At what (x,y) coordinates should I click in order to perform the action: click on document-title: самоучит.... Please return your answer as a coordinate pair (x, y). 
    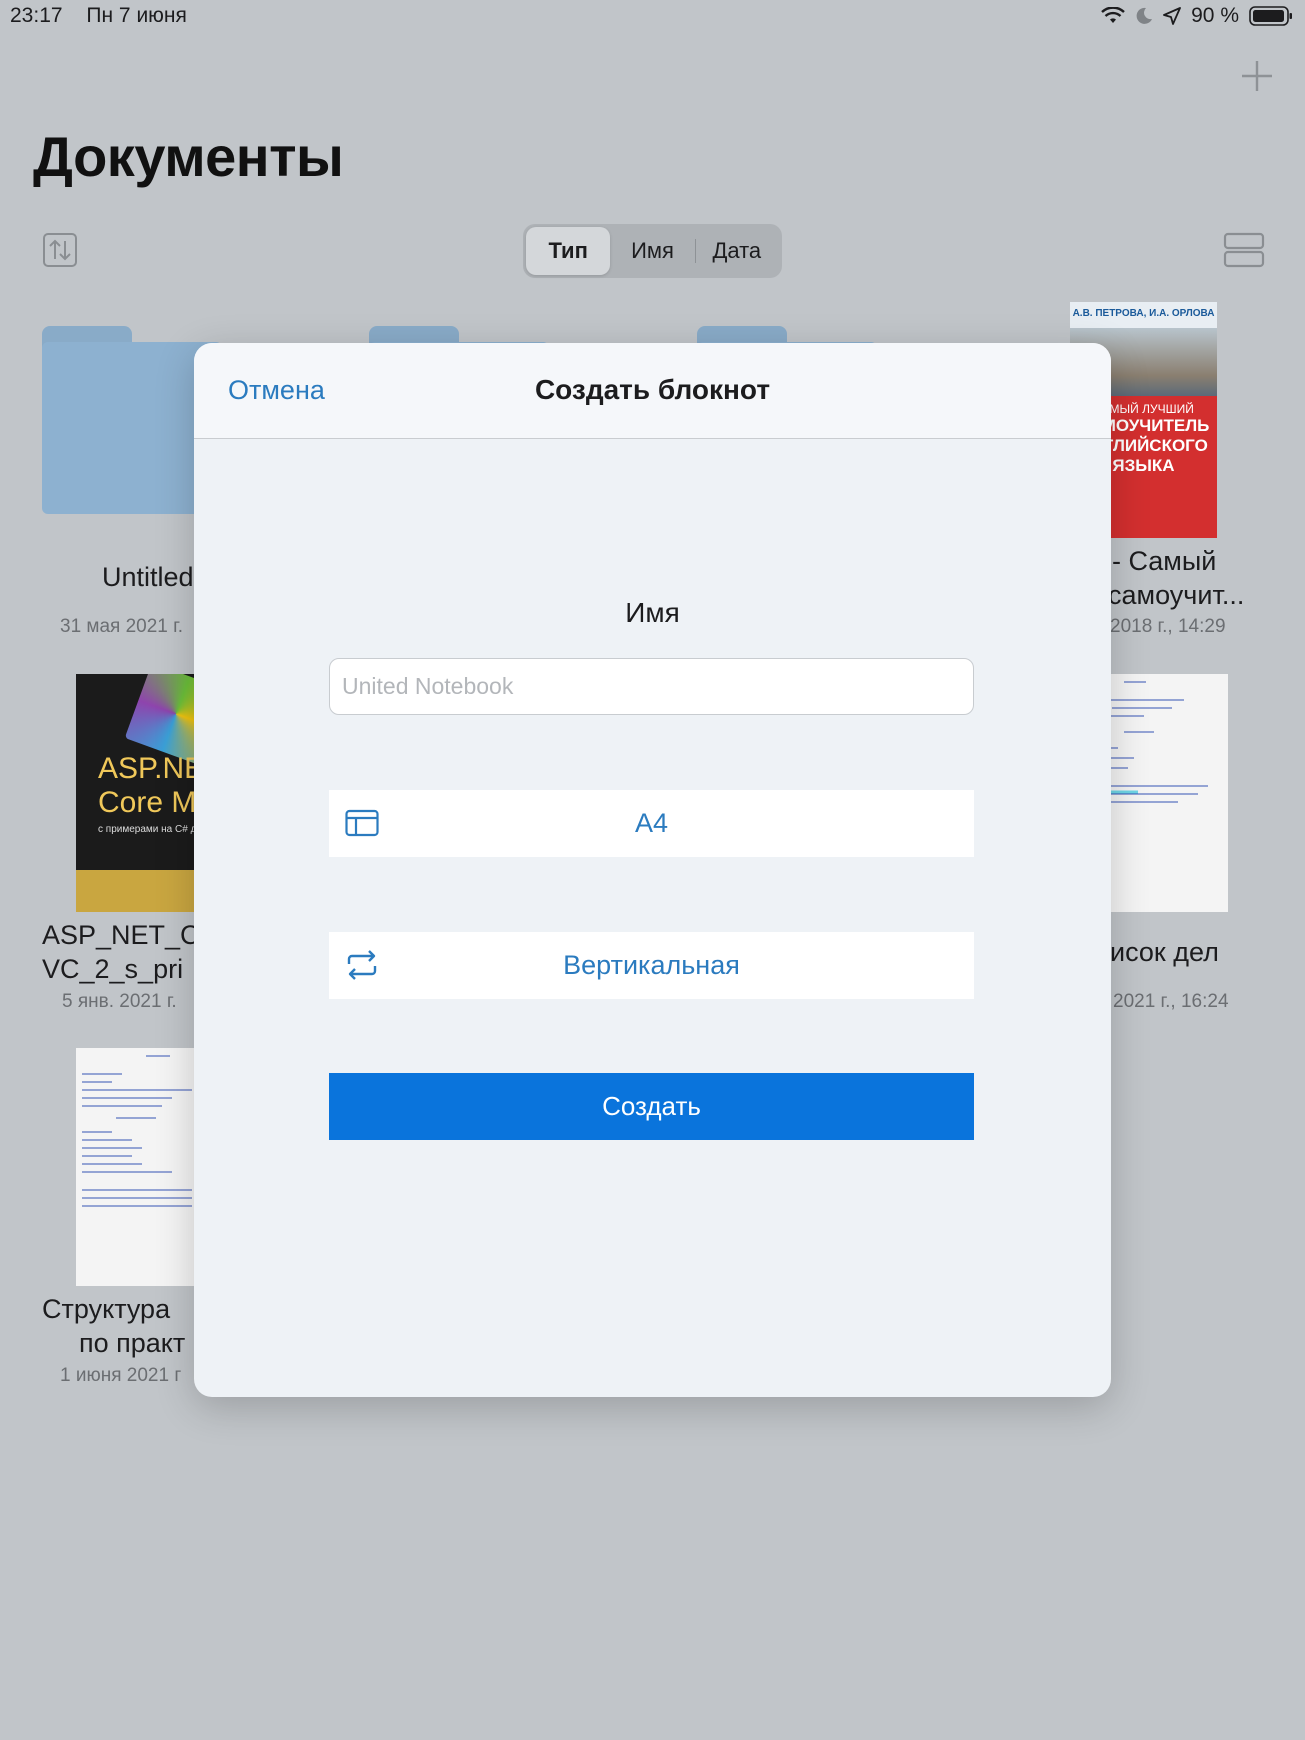
    Looking at the image, I should click on (1176, 595).